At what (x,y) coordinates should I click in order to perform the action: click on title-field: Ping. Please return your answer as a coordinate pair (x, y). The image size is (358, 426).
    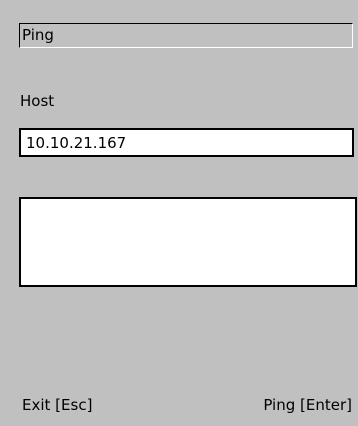
    Looking at the image, I should click on (186, 35).